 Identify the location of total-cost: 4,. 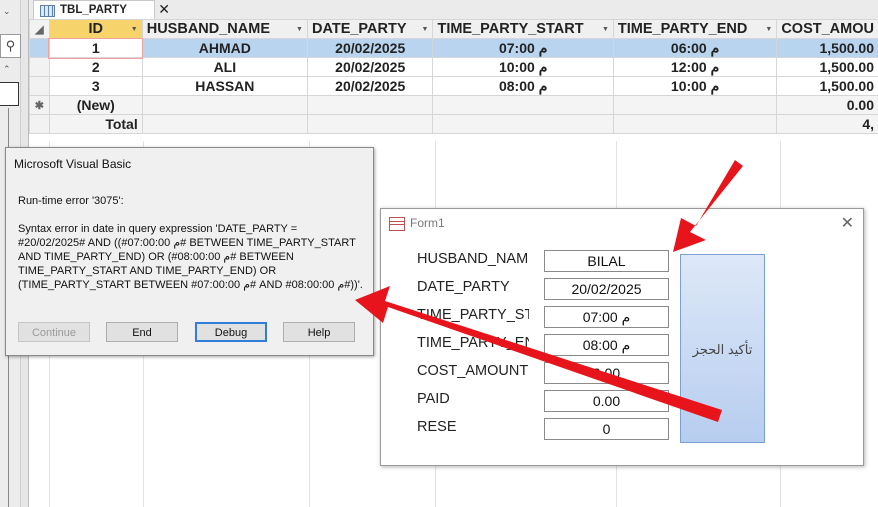
(827, 124).